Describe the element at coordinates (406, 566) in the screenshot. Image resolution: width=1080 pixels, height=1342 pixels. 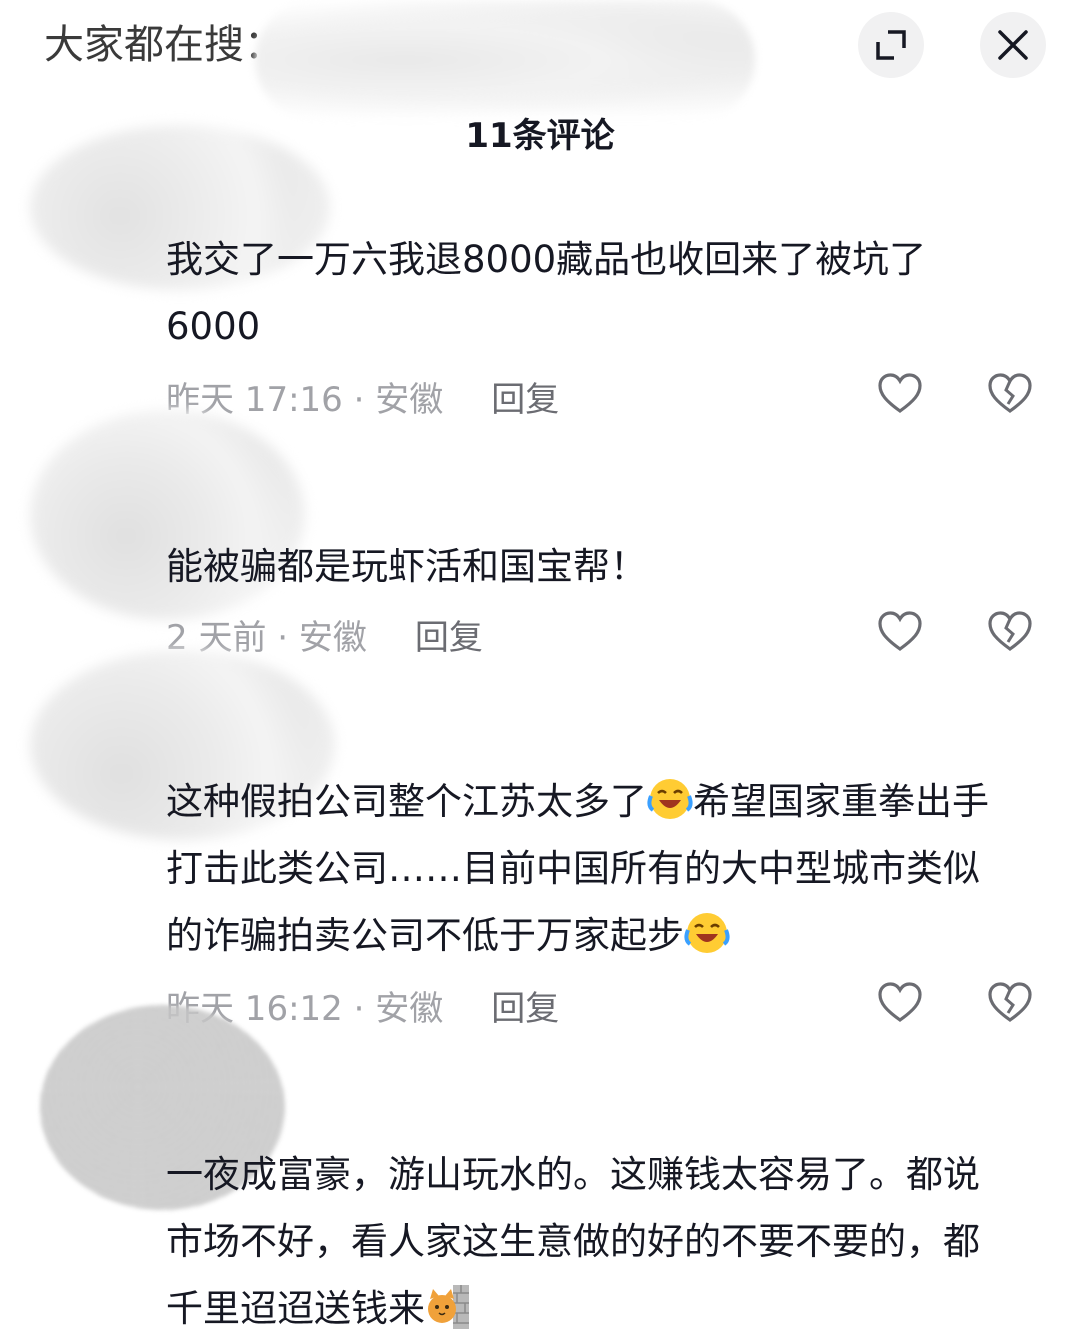
I see `comment-text: 能被骗都是玩虾活和国宝帮！` at that location.